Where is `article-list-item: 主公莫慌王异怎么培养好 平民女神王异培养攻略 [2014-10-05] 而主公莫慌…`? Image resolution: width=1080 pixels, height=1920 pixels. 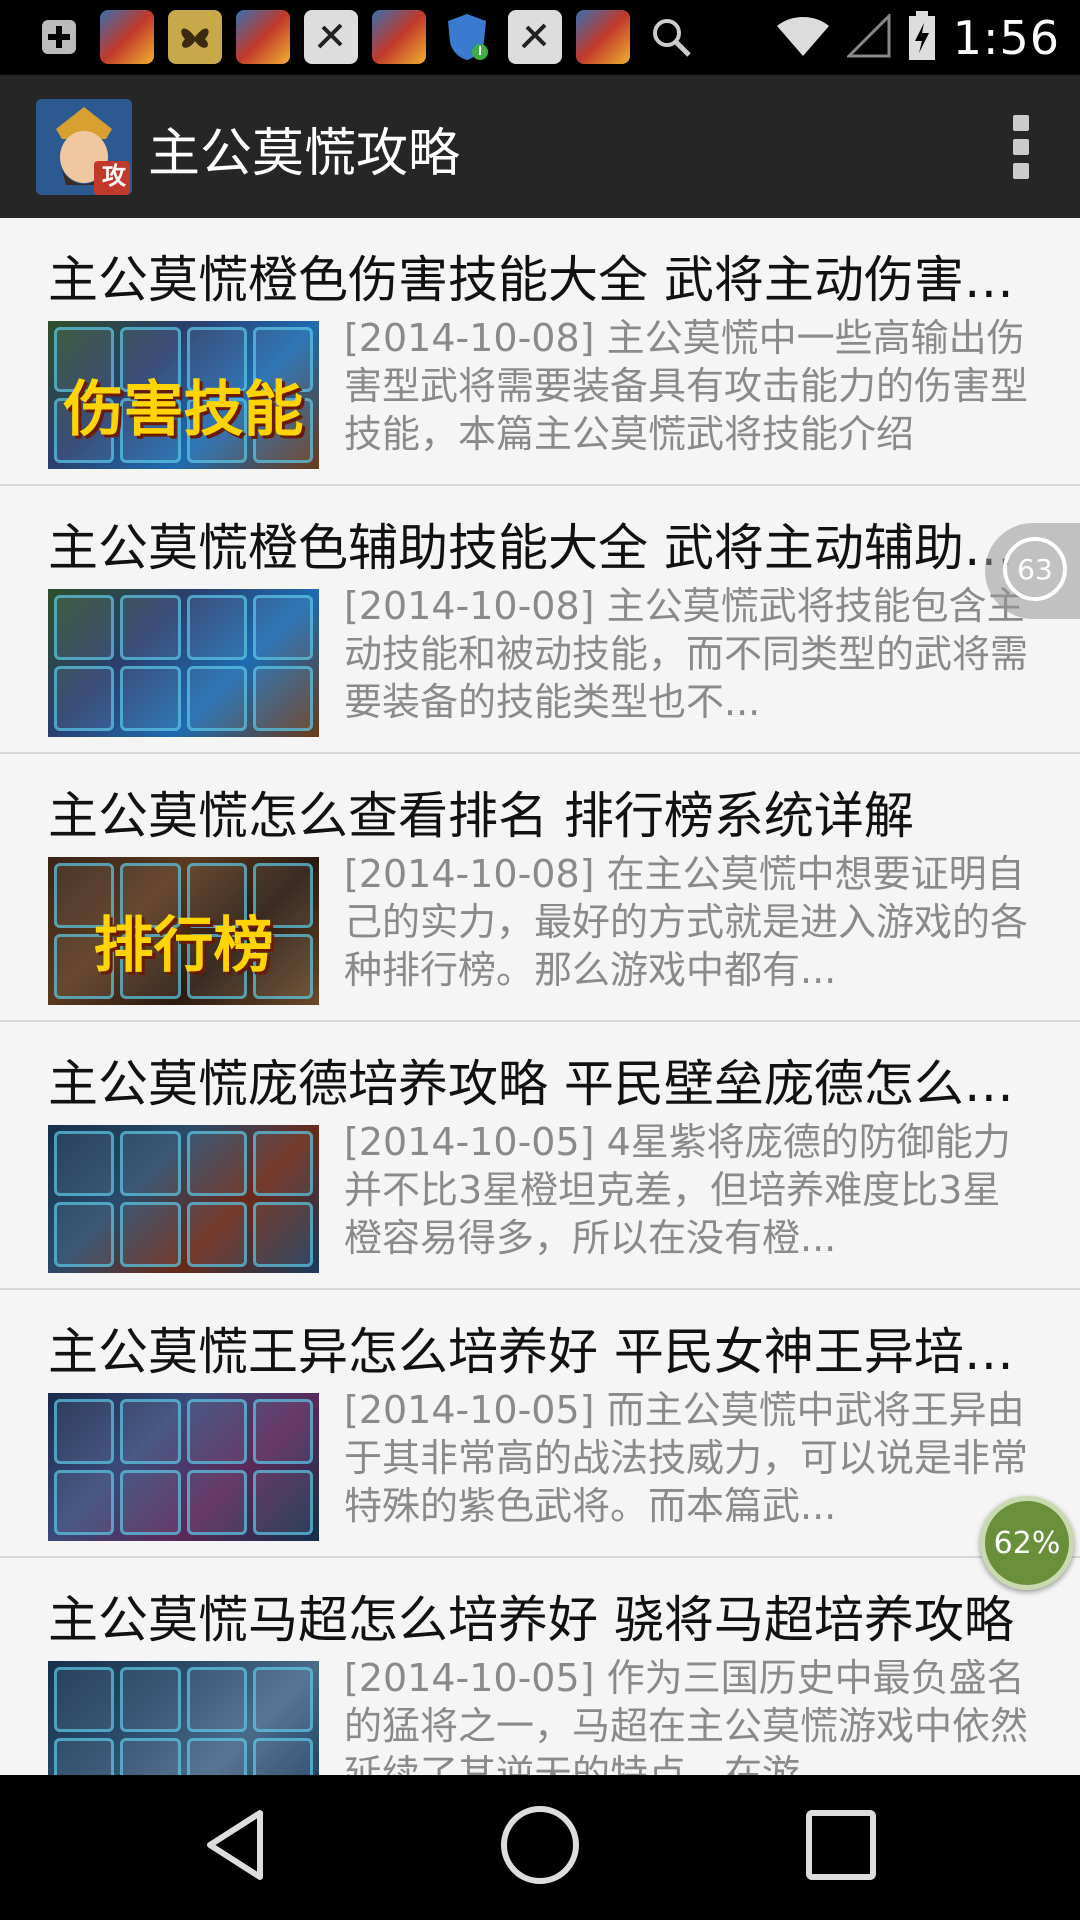 article-list-item: 主公莫慌王异怎么培养好 平民女神王异培养攻略 [2014-10-05] 而主公莫慌… is located at coordinates (540, 1424).